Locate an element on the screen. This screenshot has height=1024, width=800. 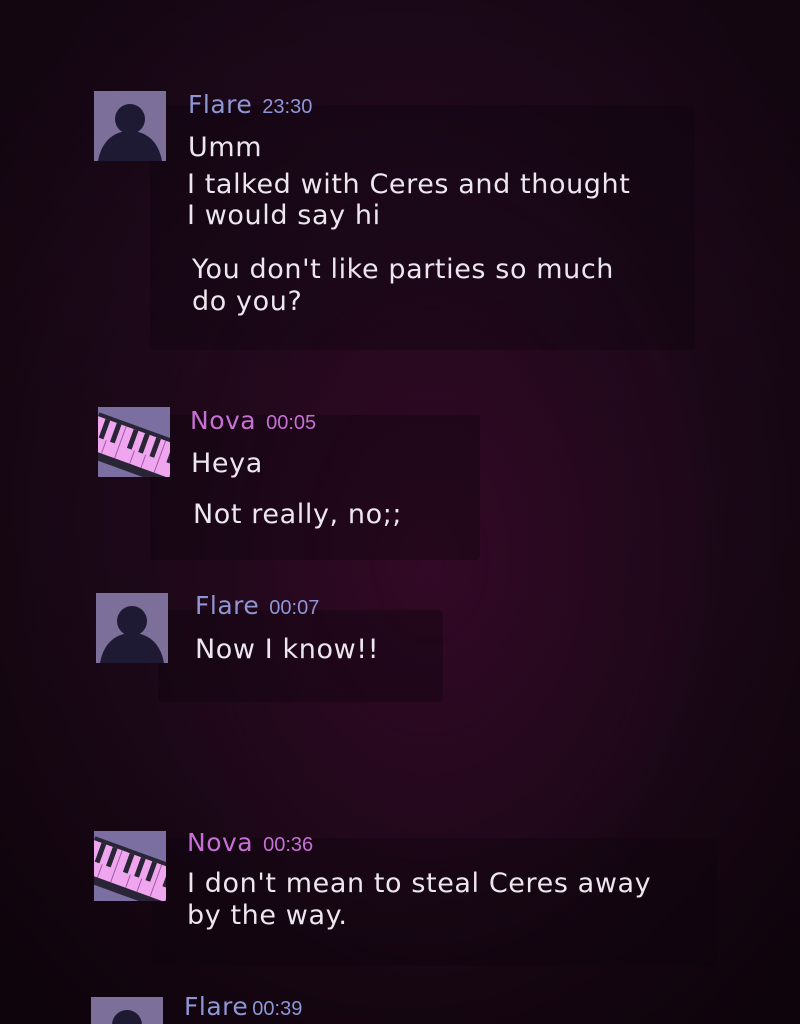
message-header: Flare 00:07 is located at coordinates (257, 605).